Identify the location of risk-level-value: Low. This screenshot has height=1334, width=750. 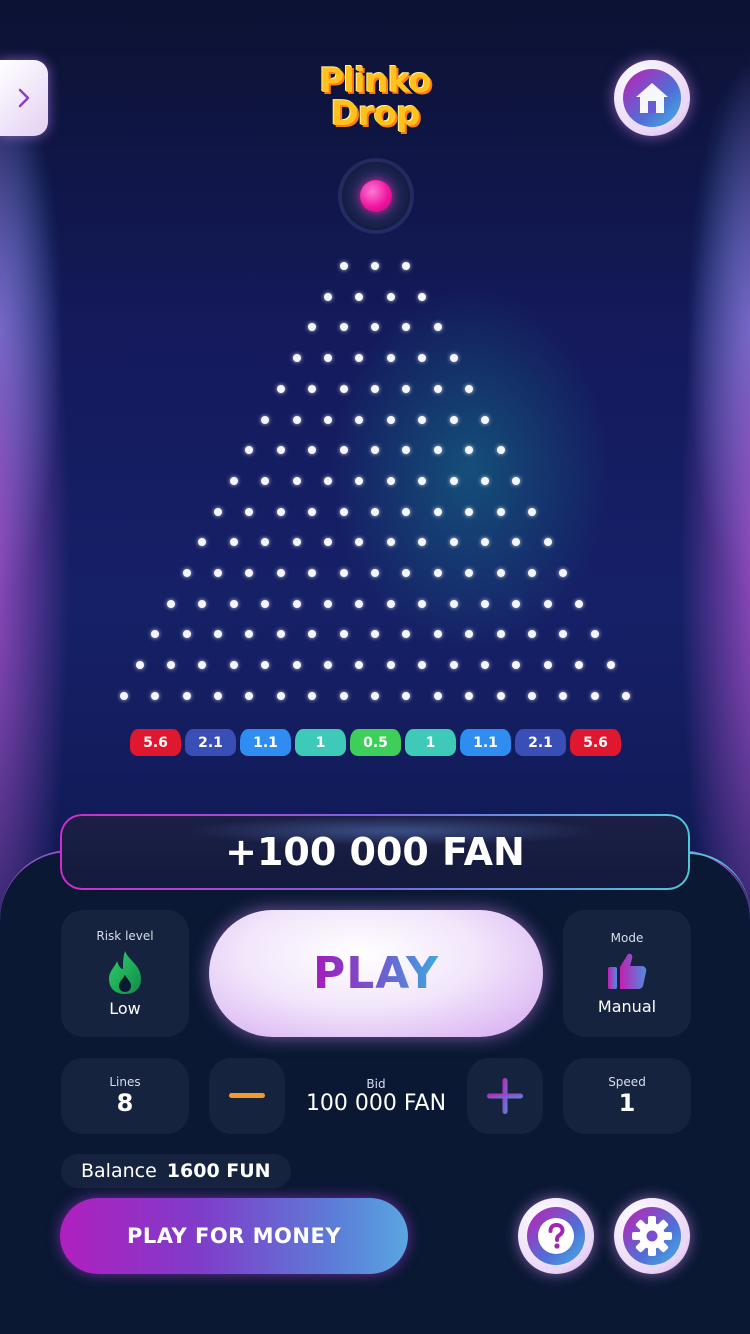
(125, 1008).